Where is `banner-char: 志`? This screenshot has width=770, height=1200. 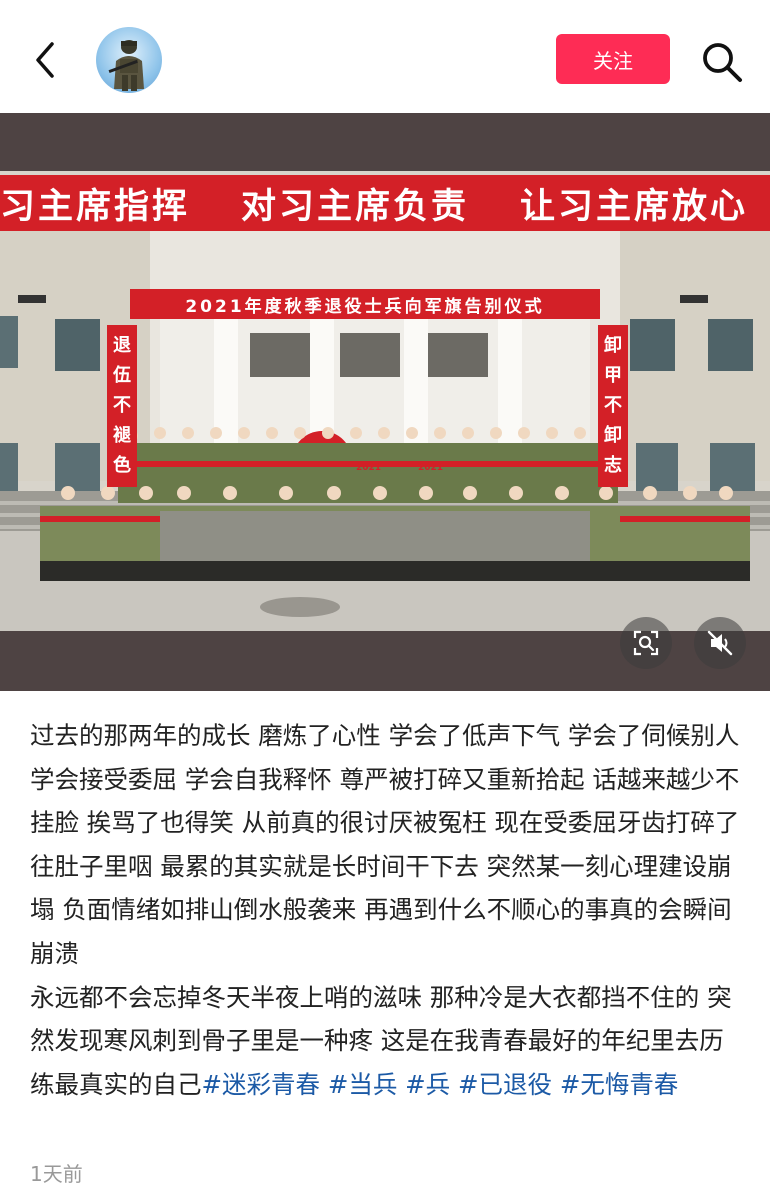
banner-char: 志 is located at coordinates (613, 465).